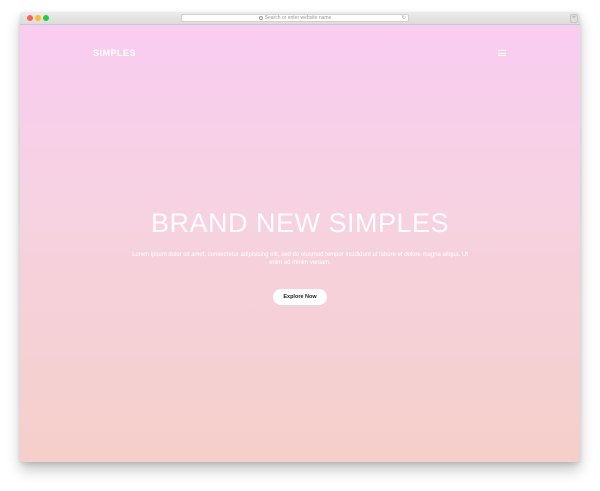  Describe the element at coordinates (30, 18) in the screenshot. I see `close-window-button` at that location.